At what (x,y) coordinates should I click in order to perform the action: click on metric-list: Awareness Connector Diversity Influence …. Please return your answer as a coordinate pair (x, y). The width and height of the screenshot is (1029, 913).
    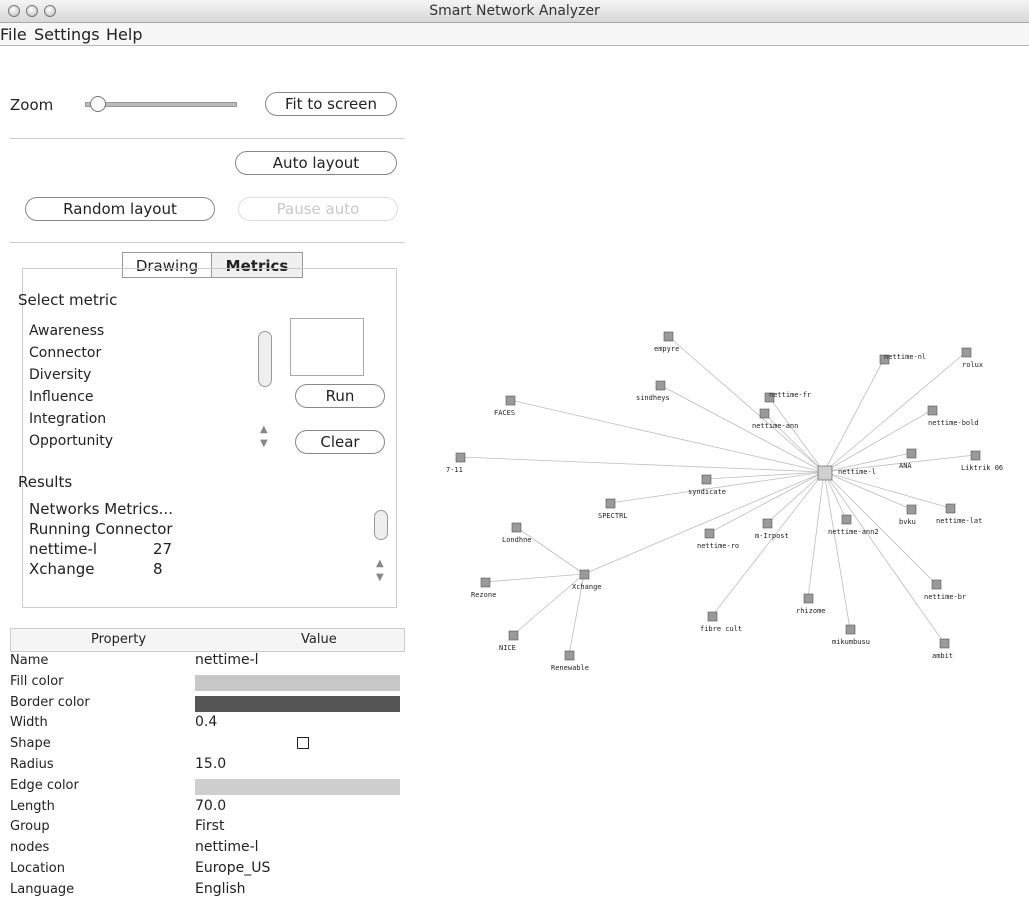
    Looking at the image, I should click on (153, 390).